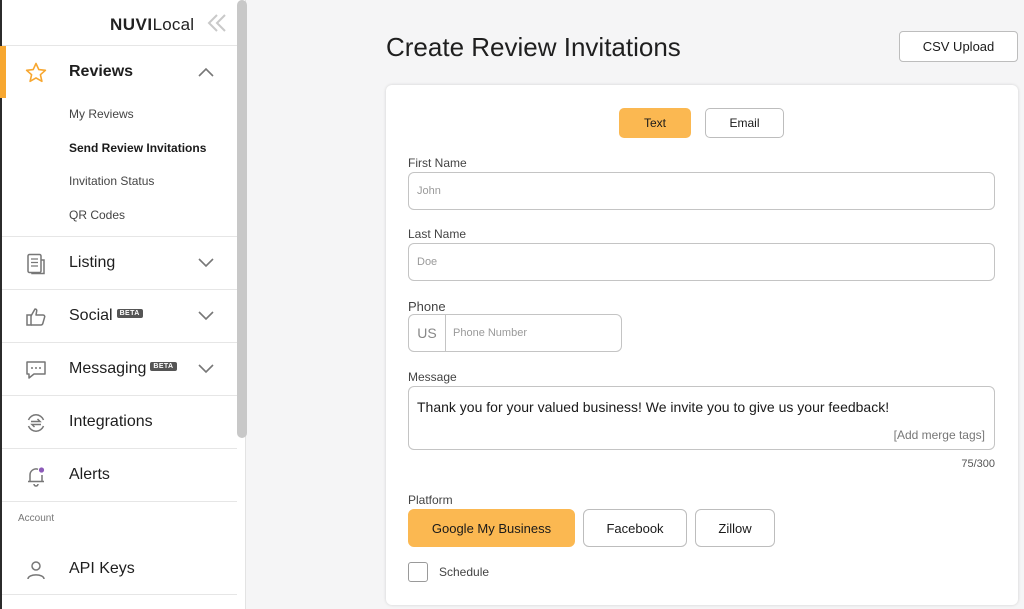 This screenshot has height=609, width=1024. Describe the element at coordinates (701, 191) in the screenshot. I see `first-name-input` at that location.